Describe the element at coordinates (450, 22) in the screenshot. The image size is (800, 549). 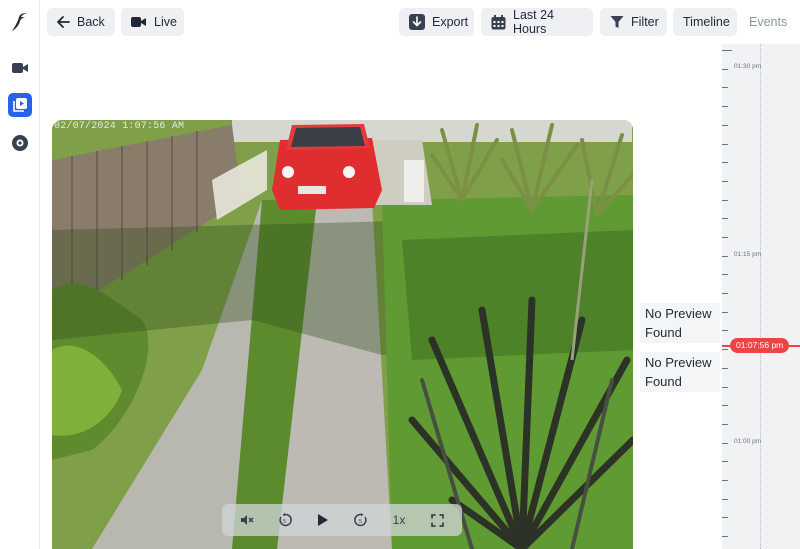
I see `export-label: Export` at that location.